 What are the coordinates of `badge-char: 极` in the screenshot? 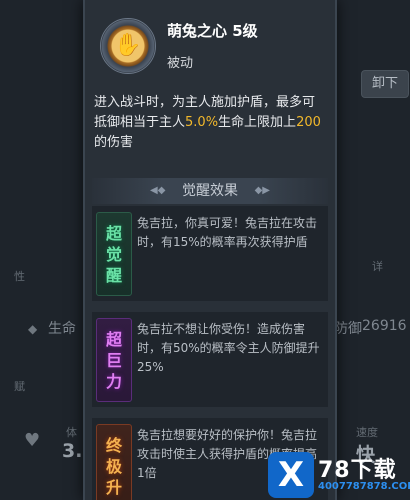 It's located at (113, 466).